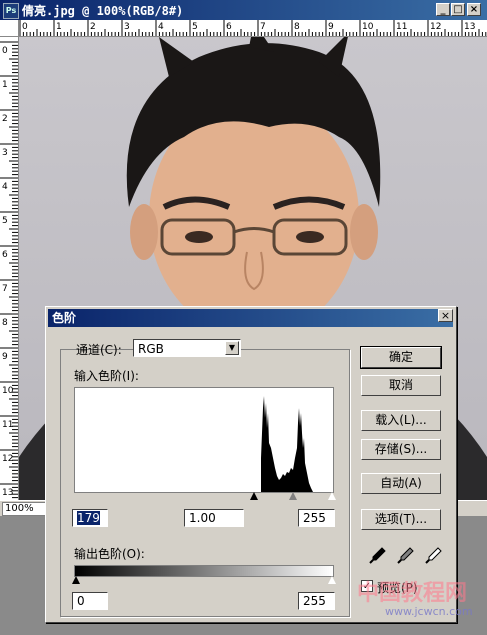  What do you see at coordinates (9, 28) in the screenshot?
I see `ruler-corner` at bounding box center [9, 28].